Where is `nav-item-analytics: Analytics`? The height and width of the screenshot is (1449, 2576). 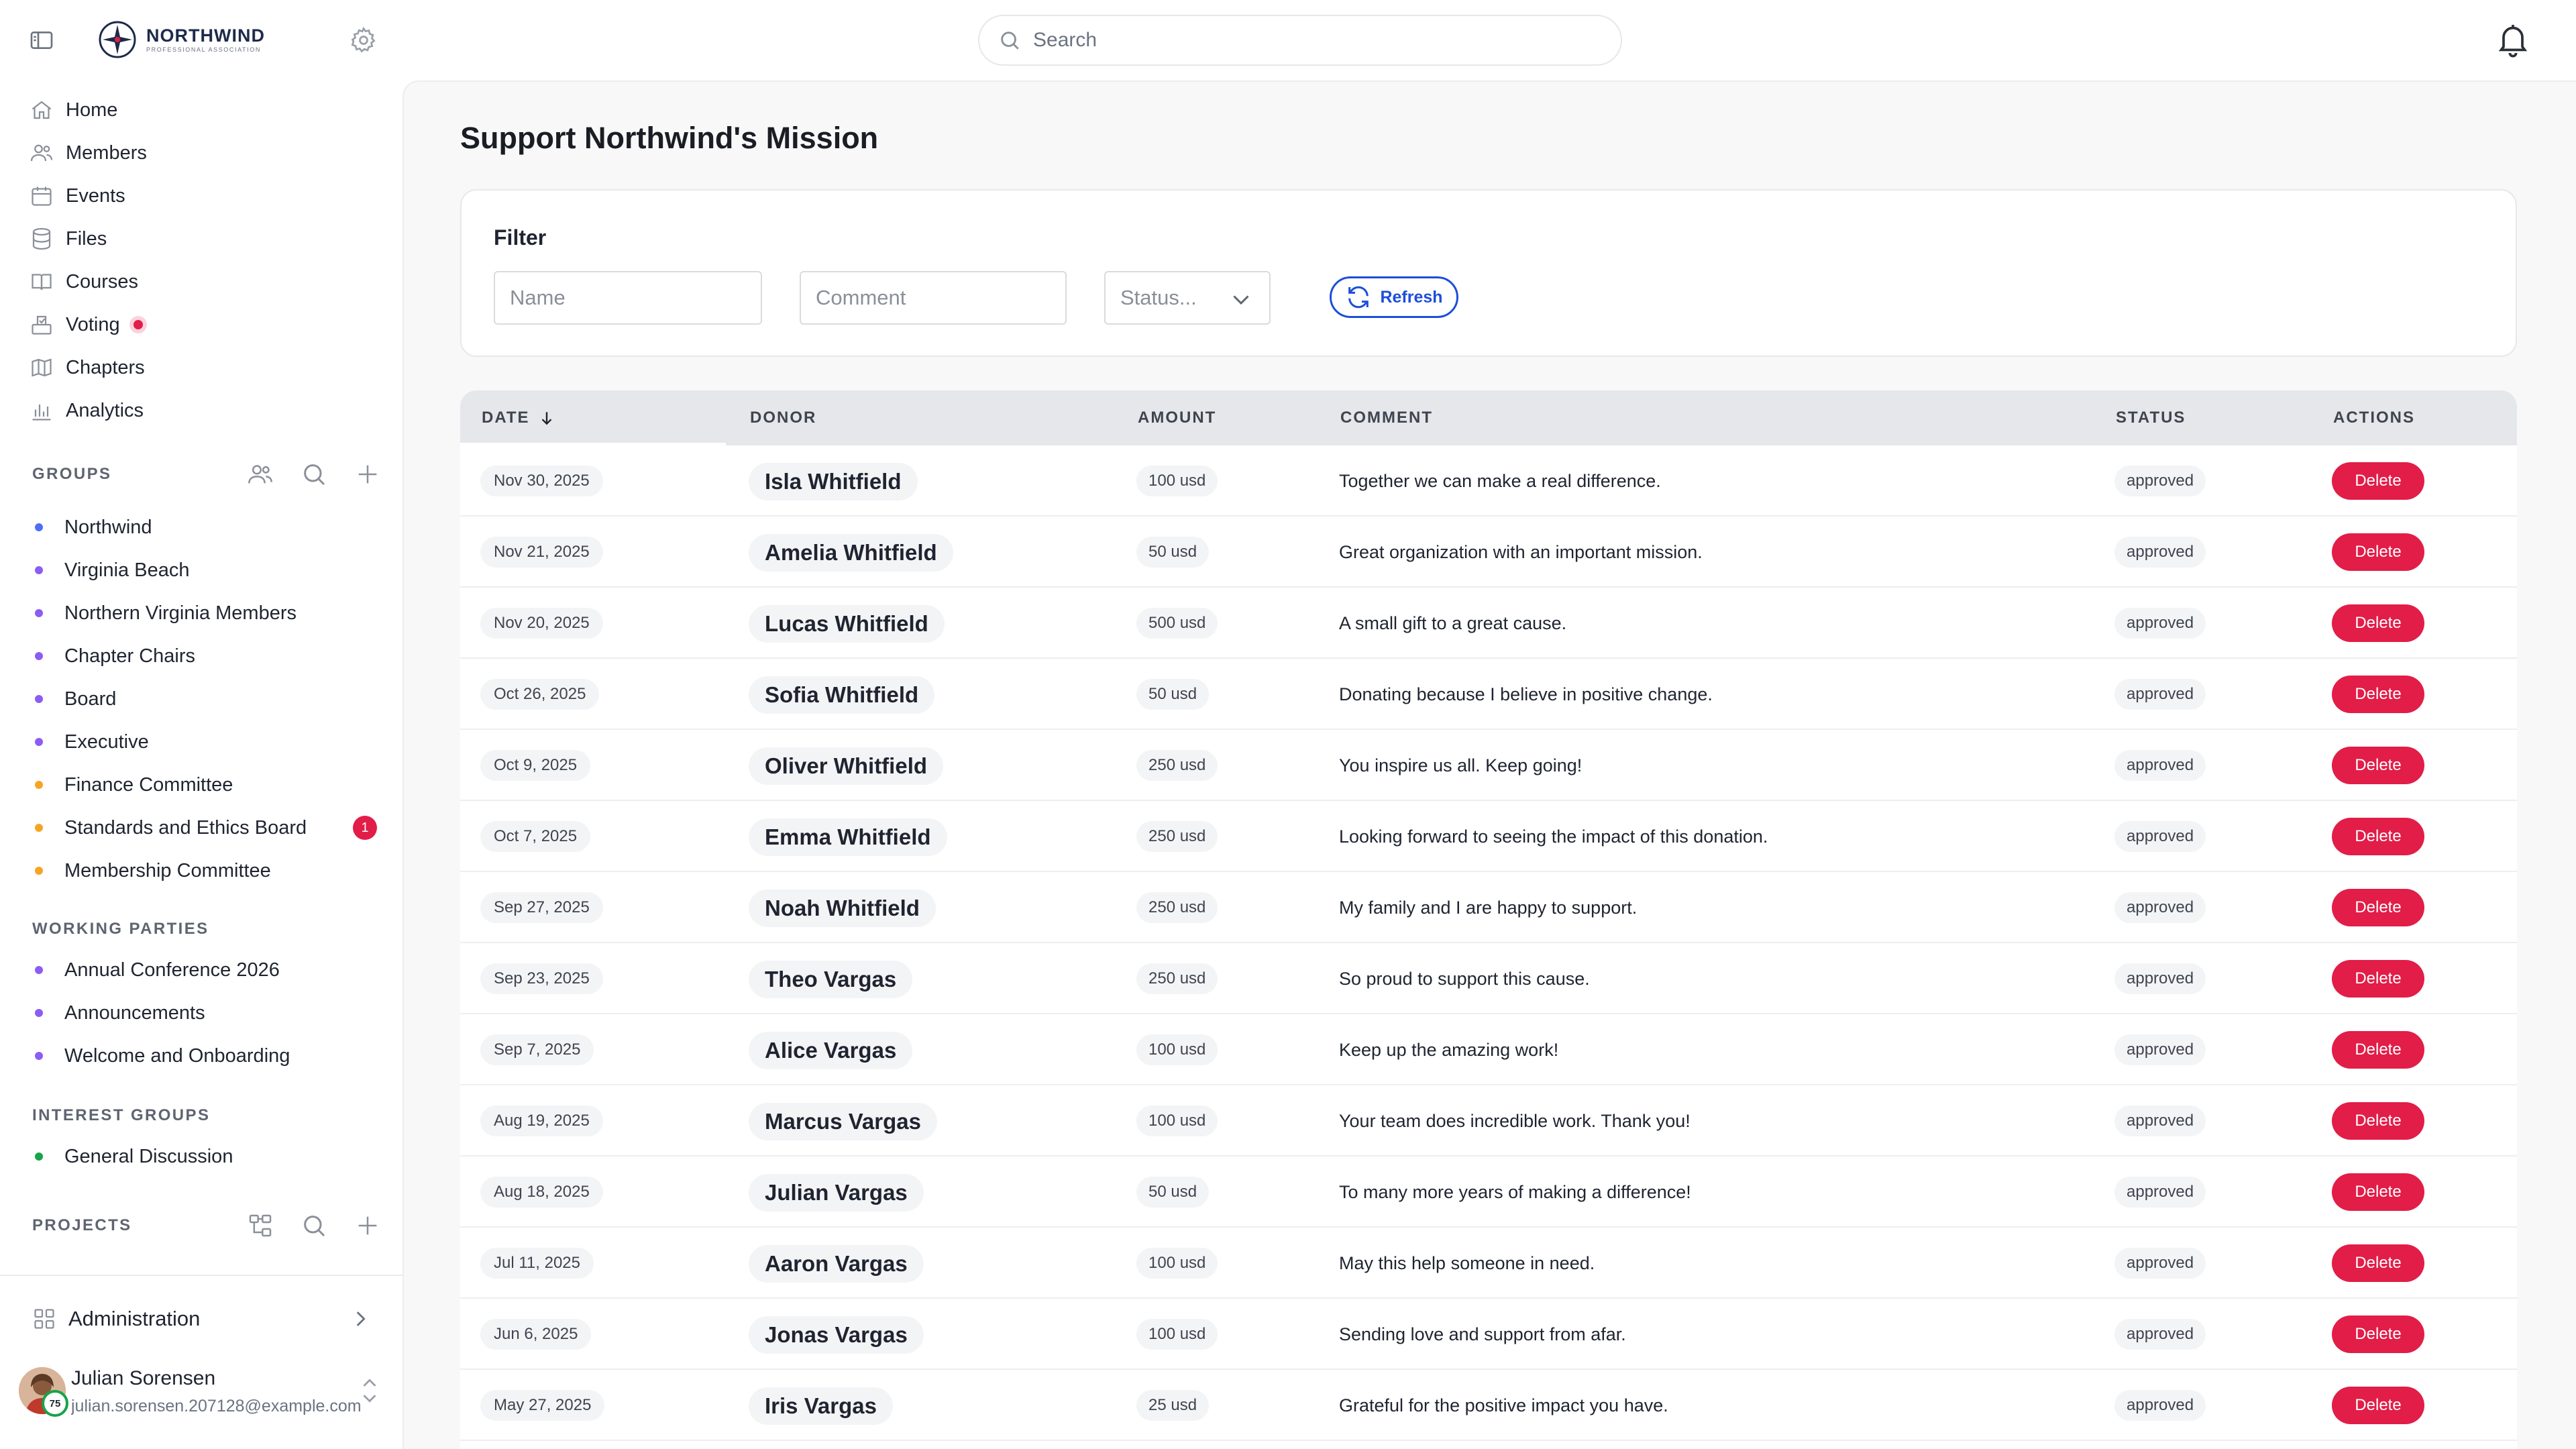
nav-item-analytics: Analytics is located at coordinates (204, 410).